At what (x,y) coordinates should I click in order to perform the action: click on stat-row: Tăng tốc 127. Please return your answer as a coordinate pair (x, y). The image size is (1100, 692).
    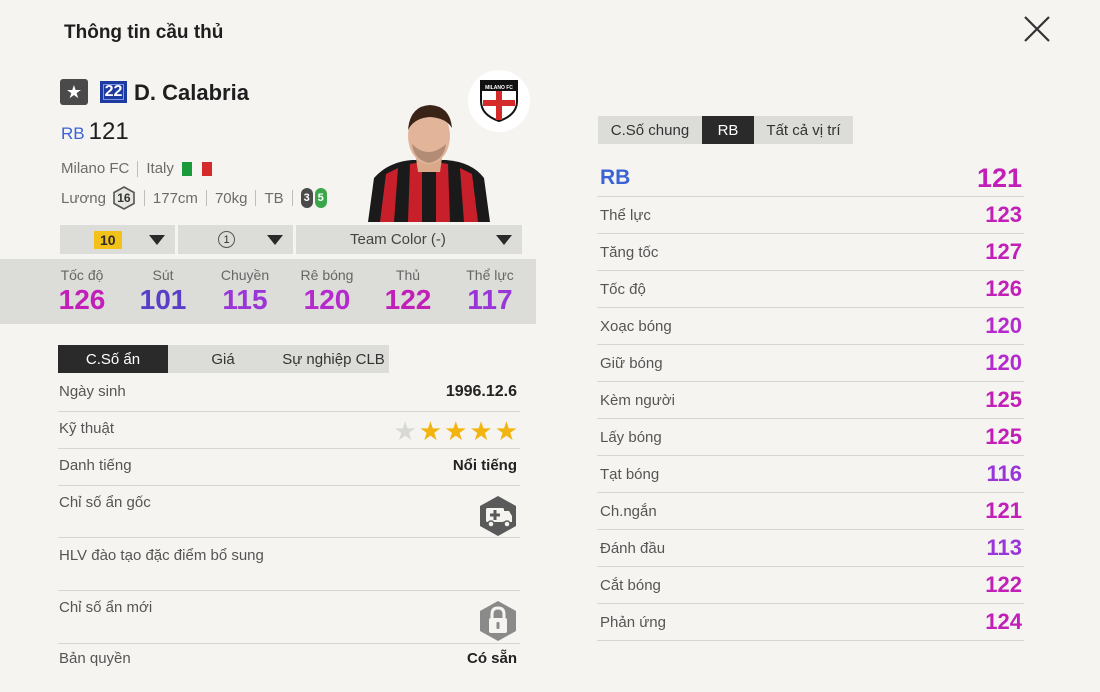
    Looking at the image, I should click on (810, 252).